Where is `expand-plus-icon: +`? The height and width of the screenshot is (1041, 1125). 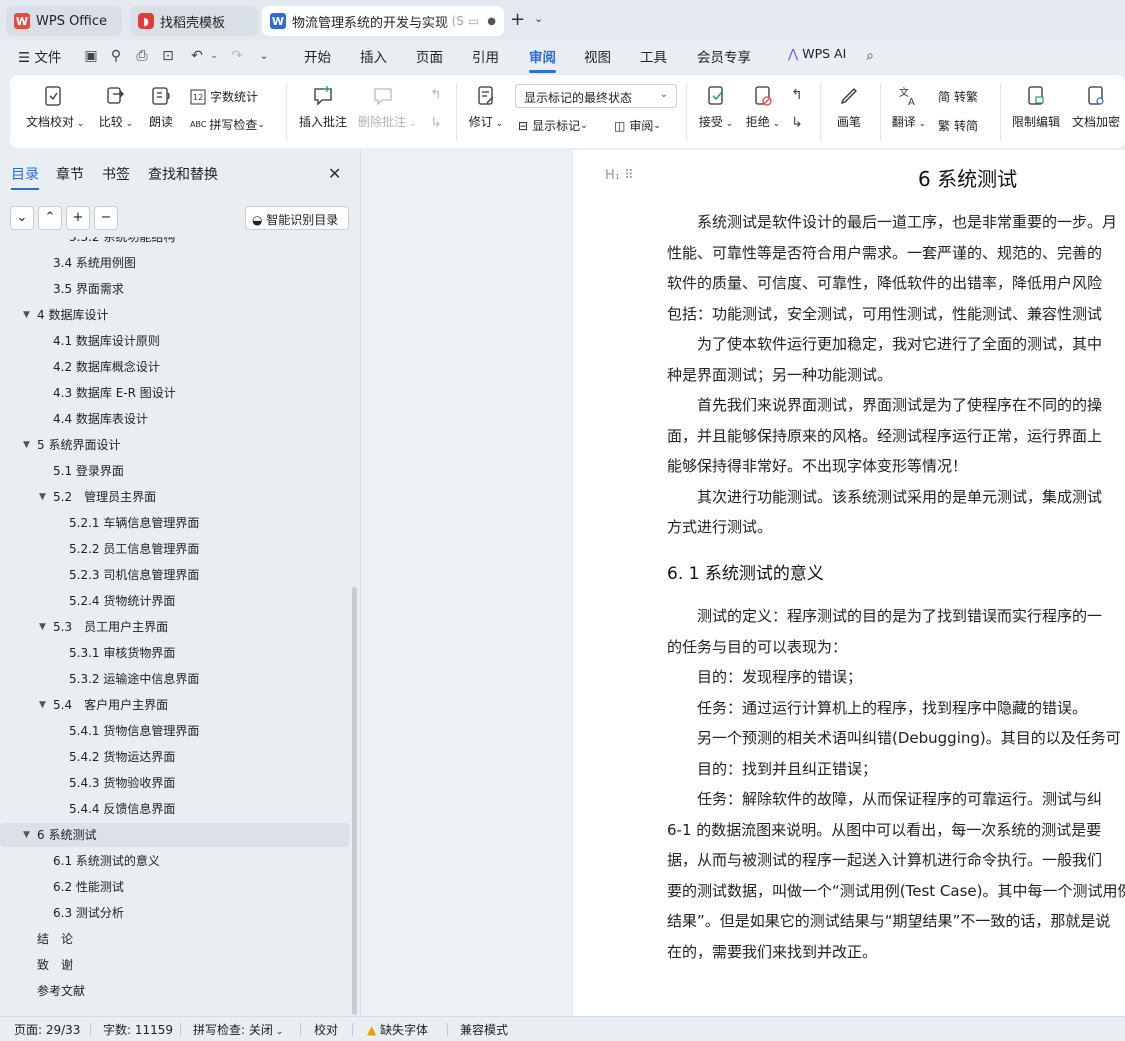 expand-plus-icon: + is located at coordinates (78, 218).